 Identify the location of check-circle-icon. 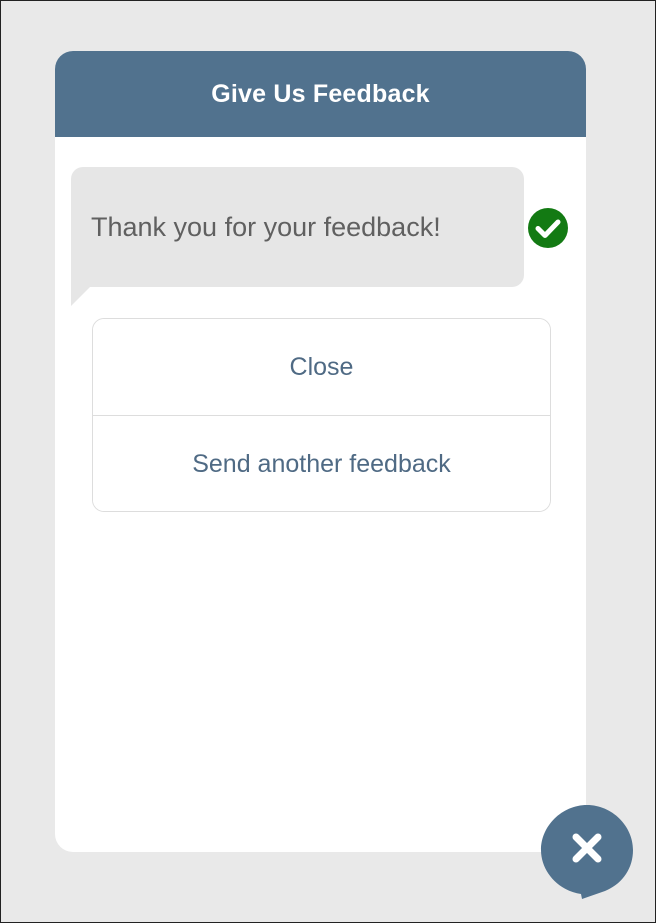
(548, 228).